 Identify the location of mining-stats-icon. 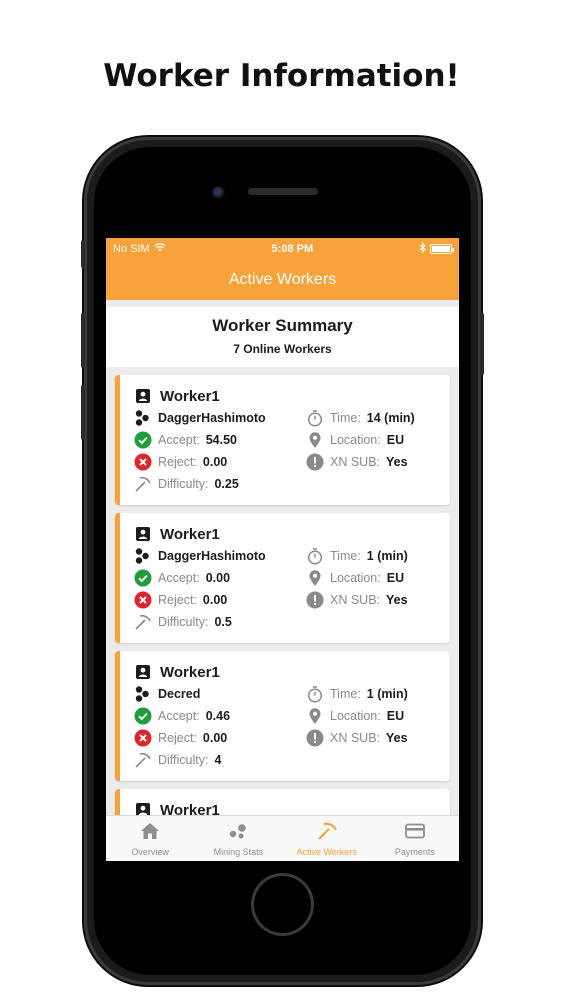
(238, 833).